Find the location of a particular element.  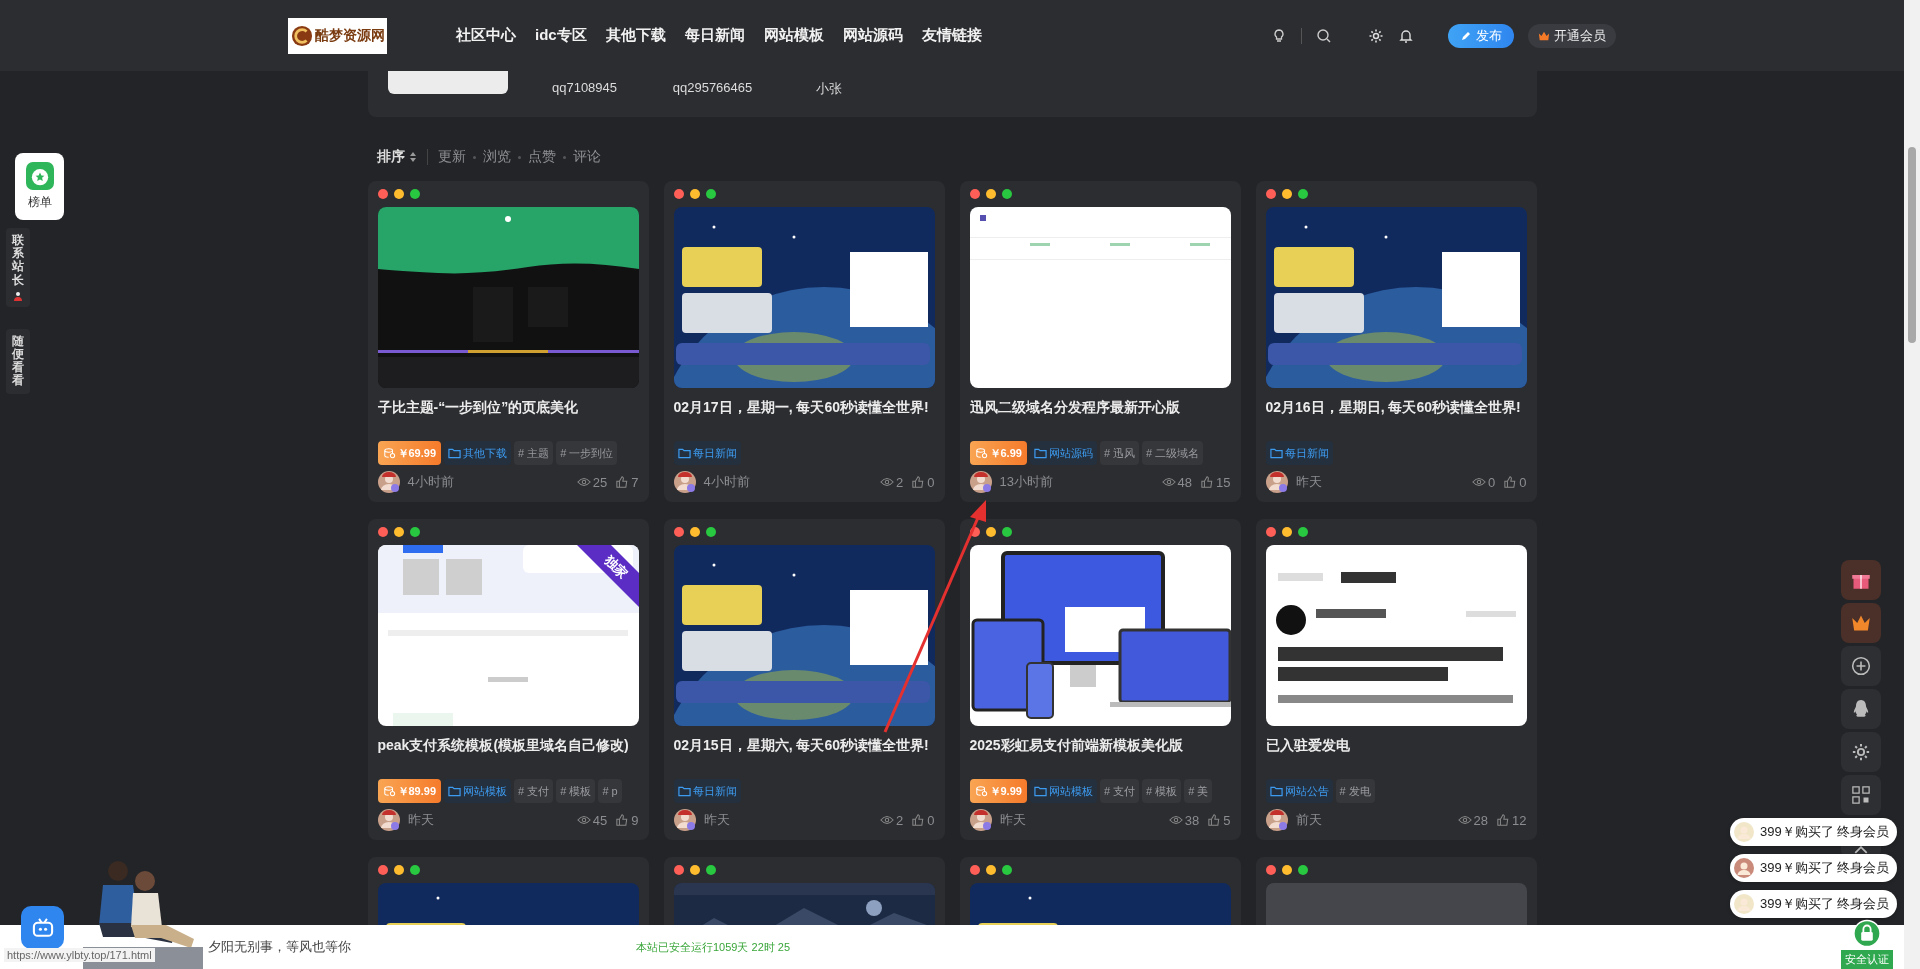

sort-option: 点赞 is located at coordinates (541, 157).